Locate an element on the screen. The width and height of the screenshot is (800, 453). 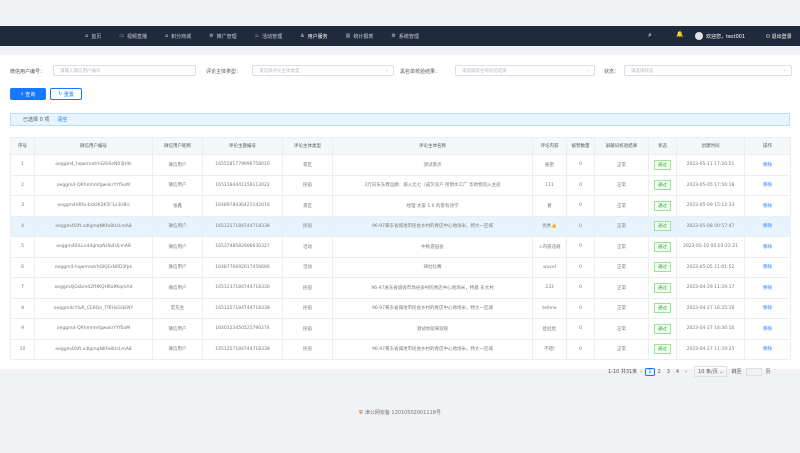
table-cell: 通过 is located at coordinates (662, 267).